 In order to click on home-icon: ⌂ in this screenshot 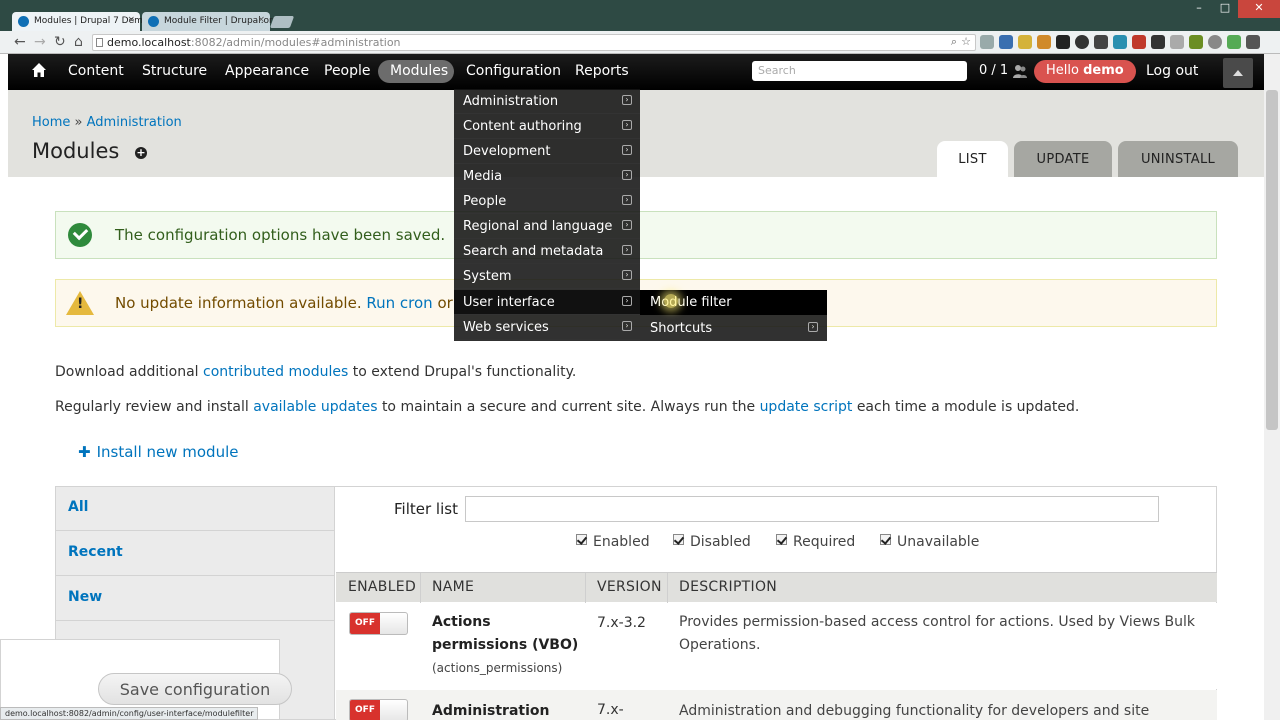, I will do `click(78, 42)`.